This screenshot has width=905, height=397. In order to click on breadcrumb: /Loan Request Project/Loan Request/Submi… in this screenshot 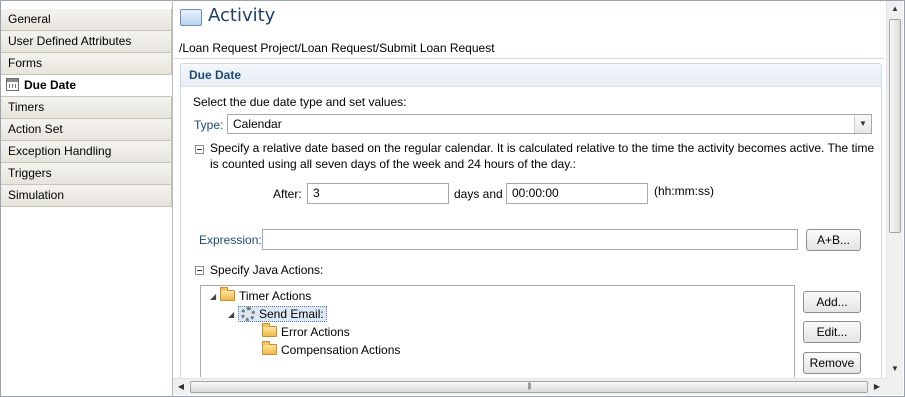, I will do `click(337, 48)`.